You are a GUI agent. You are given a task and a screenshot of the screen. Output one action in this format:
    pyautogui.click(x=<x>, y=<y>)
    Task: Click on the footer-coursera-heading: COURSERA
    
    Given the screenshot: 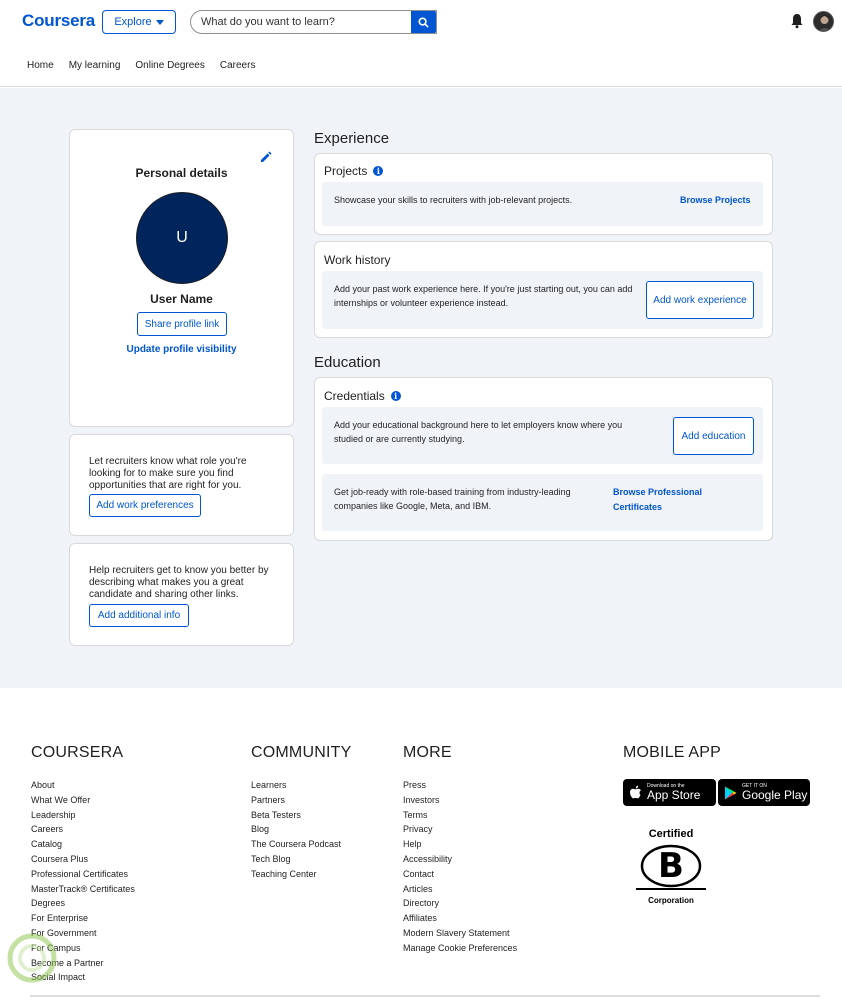 What is the action you would take?
    pyautogui.click(x=77, y=752)
    